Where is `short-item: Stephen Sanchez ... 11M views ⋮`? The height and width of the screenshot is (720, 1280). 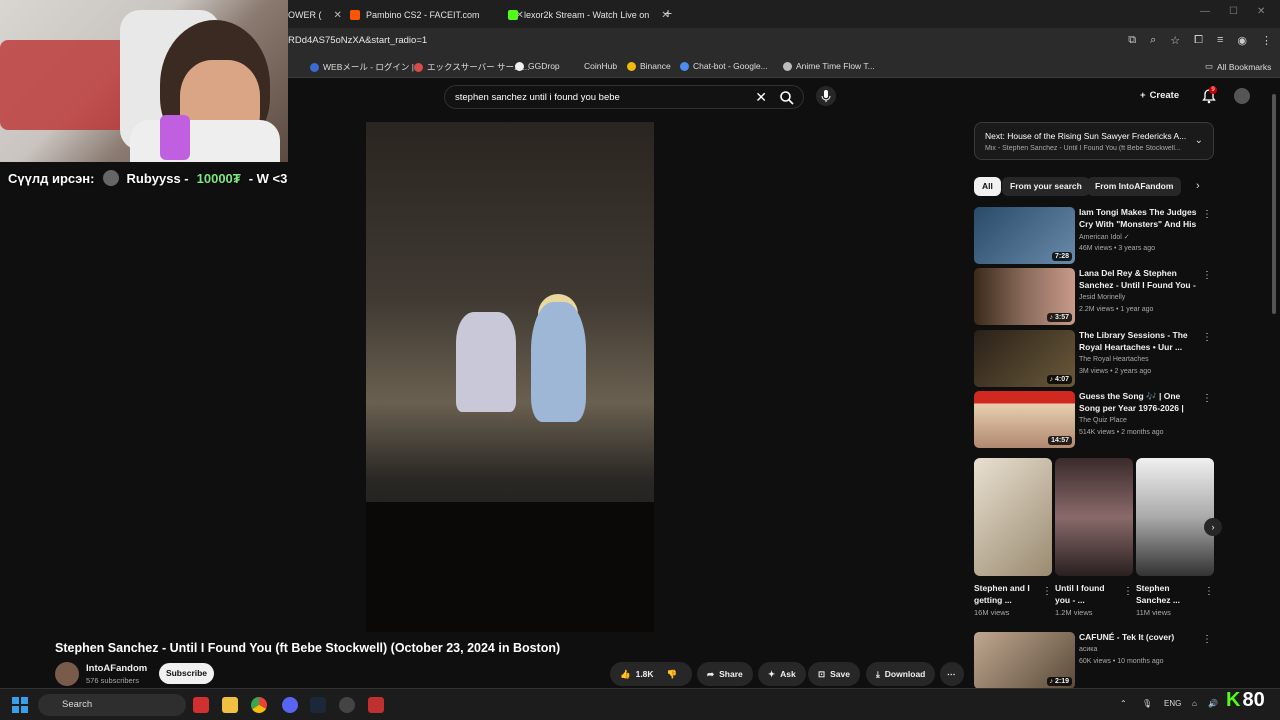 short-item: Stephen Sanchez ... 11M views ⋮ is located at coordinates (1175, 537).